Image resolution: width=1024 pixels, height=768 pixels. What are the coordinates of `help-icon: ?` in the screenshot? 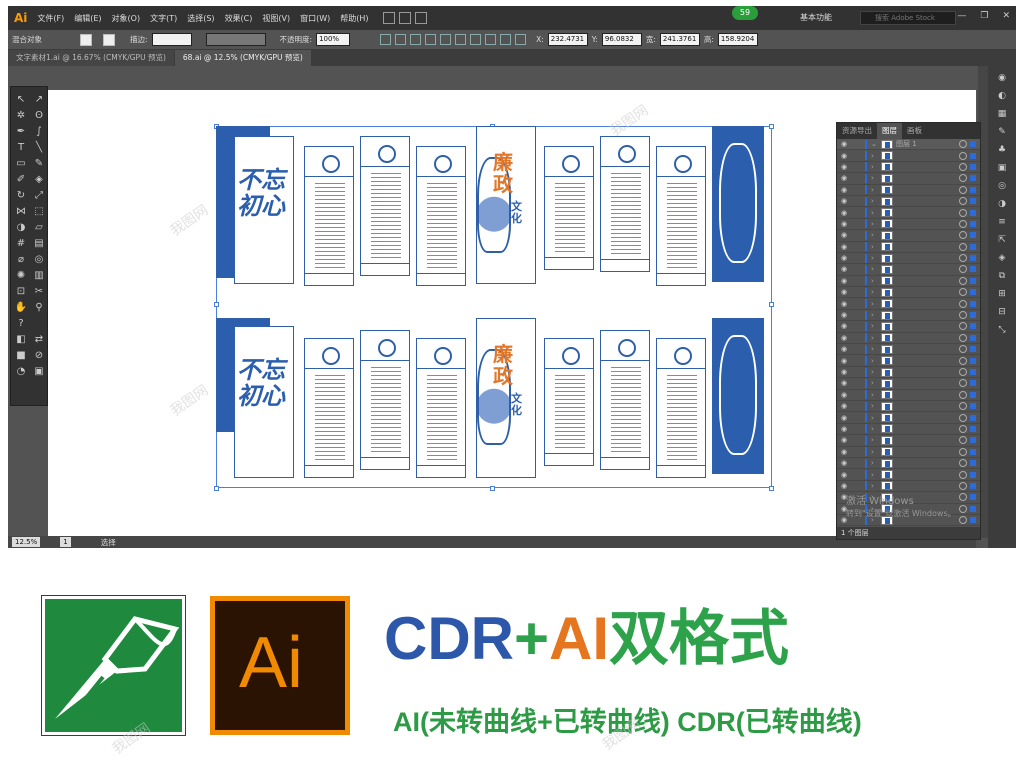 It's located at (21, 324).